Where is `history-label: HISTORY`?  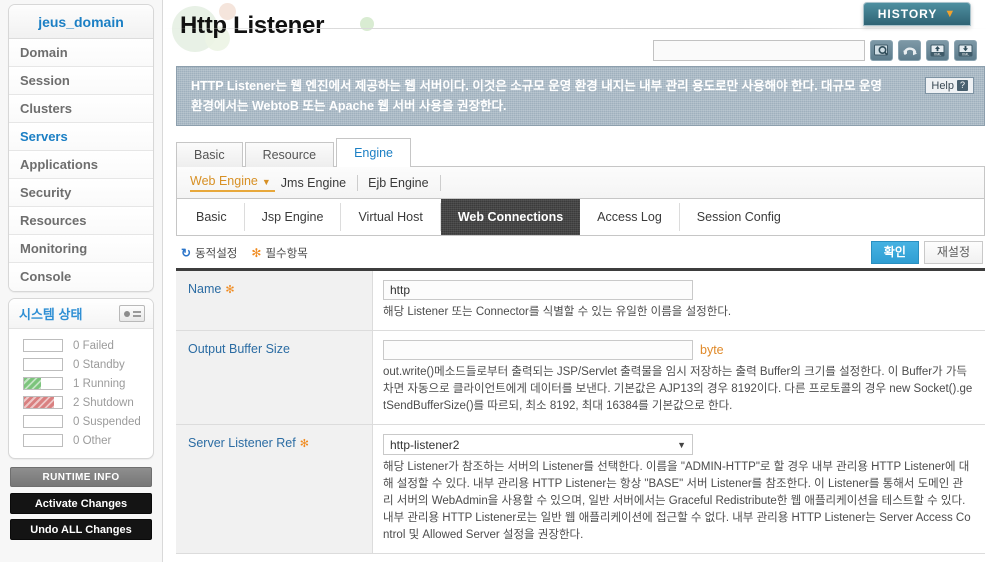
history-label: HISTORY is located at coordinates (907, 14).